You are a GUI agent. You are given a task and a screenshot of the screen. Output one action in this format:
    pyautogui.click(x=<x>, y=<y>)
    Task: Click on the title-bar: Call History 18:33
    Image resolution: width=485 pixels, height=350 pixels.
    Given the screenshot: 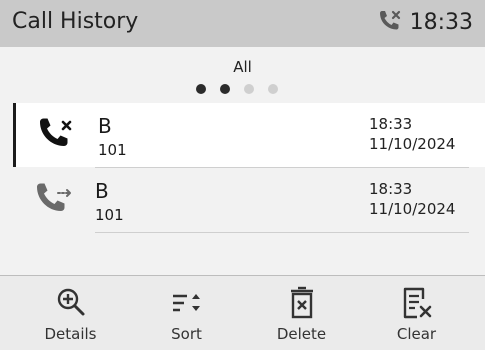 What is the action you would take?
    pyautogui.click(x=242, y=23)
    